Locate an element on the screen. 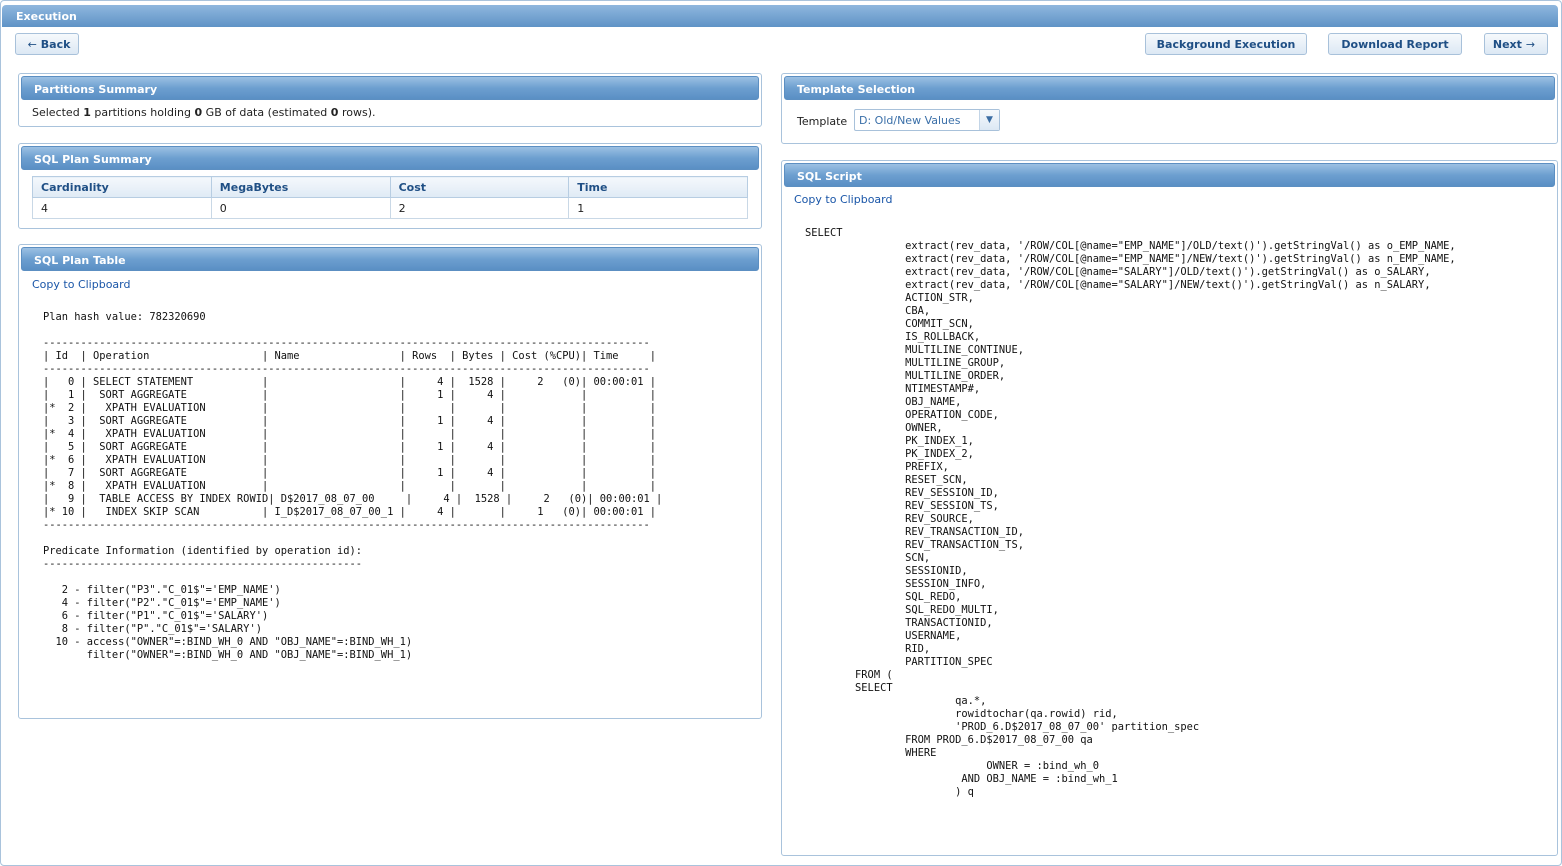 This screenshot has height=866, width=1562. table-cell: 4 is located at coordinates (122, 208).